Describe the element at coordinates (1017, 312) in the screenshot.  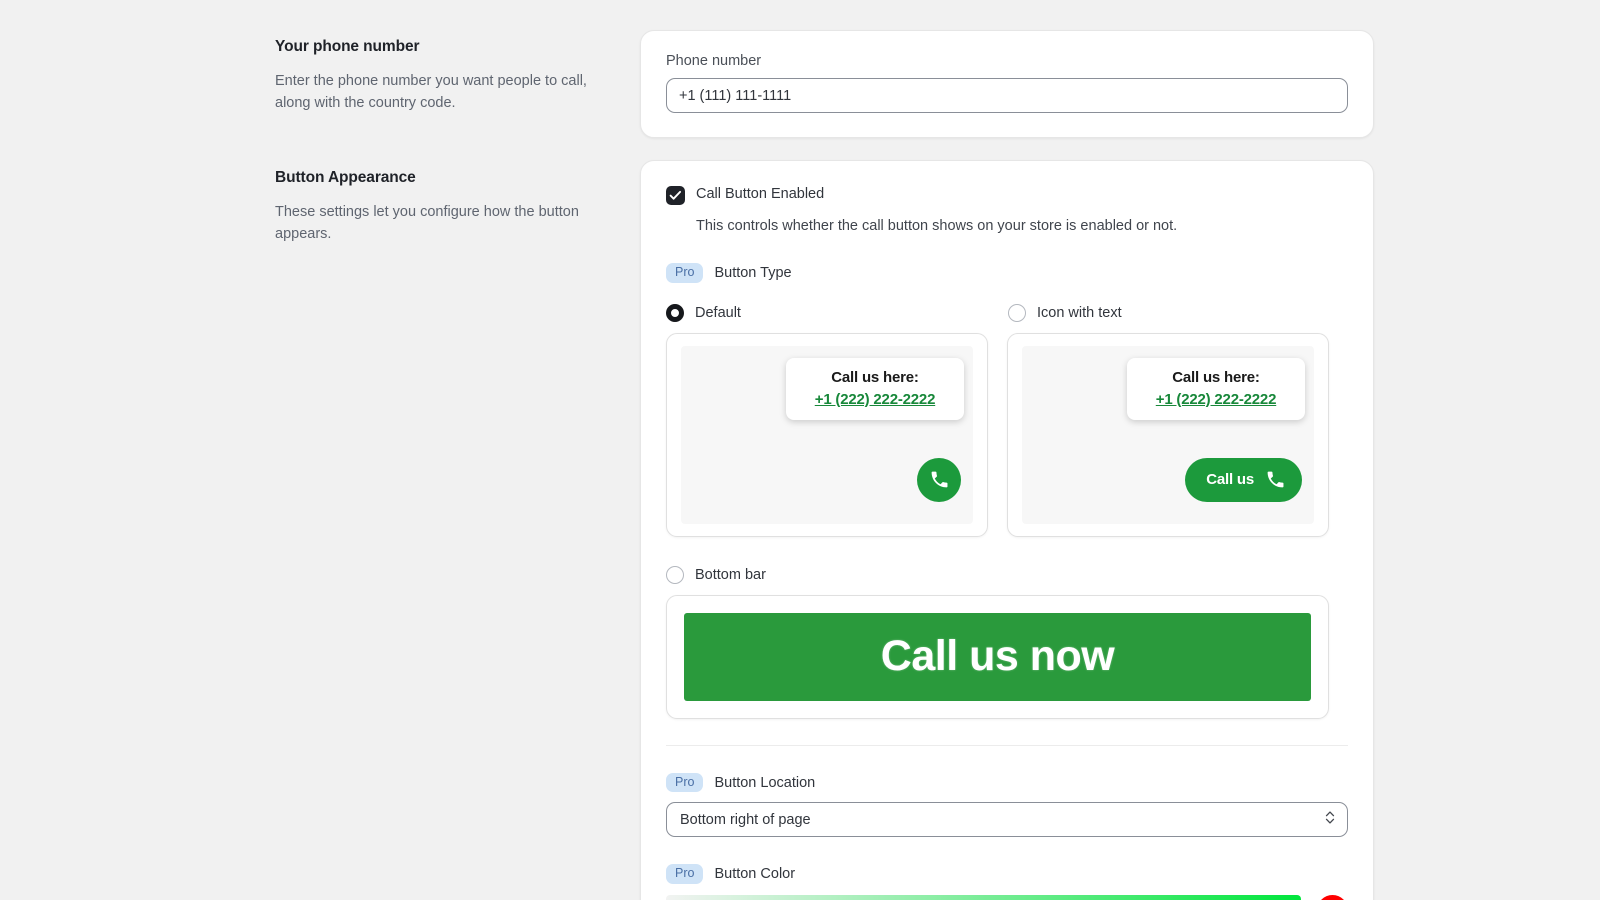
I see `radio-icon-with-text` at that location.